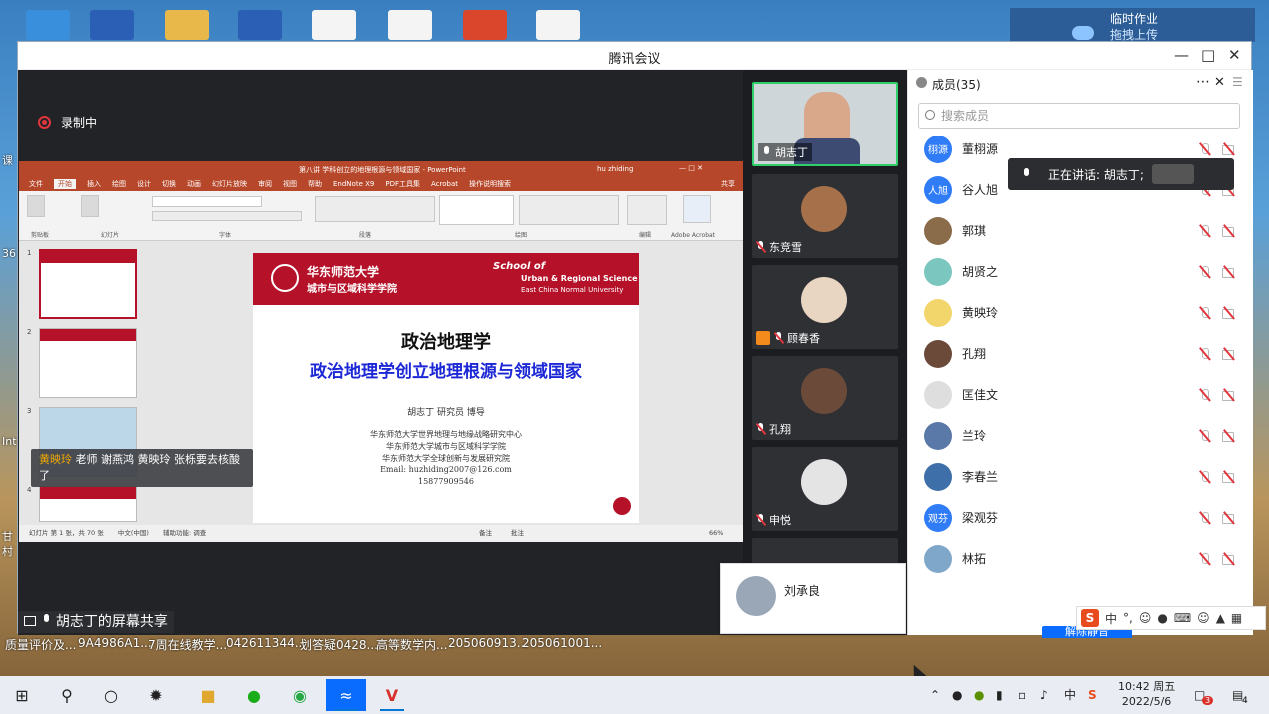 The height and width of the screenshot is (714, 1269). I want to click on member-row: 观芬 梁观芬, so click(1084, 517).